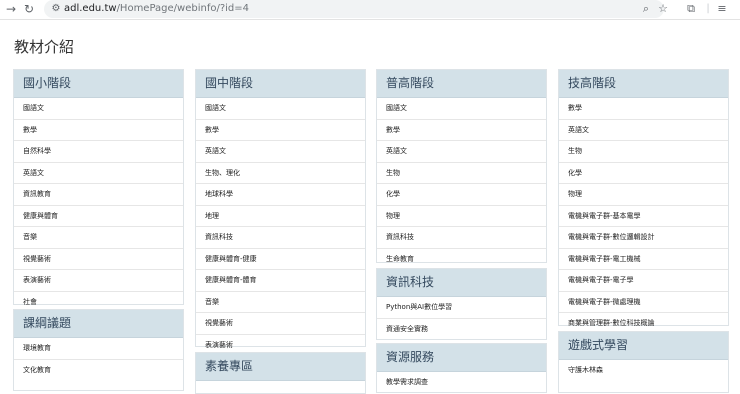 Image resolution: width=740 pixels, height=394 pixels. What do you see at coordinates (98, 370) in the screenshot?
I see `list-item: 文化教育` at bounding box center [98, 370].